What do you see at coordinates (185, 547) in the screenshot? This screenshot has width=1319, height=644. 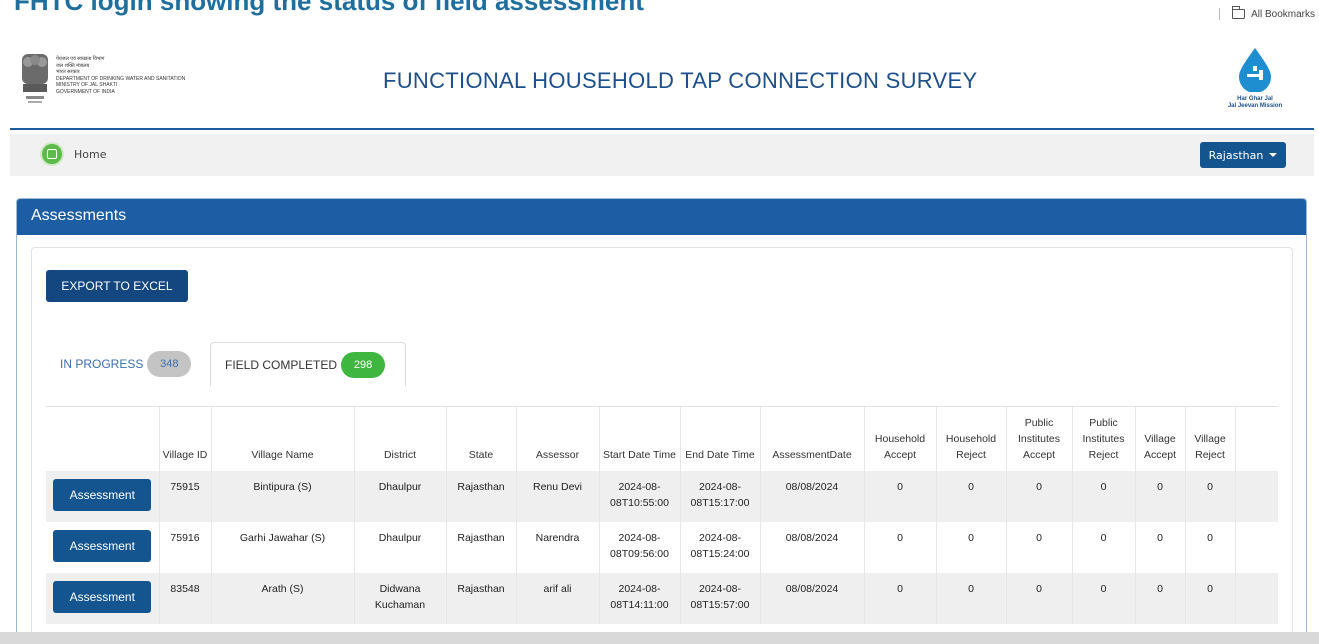 I see `village-id-cell: 75916` at bounding box center [185, 547].